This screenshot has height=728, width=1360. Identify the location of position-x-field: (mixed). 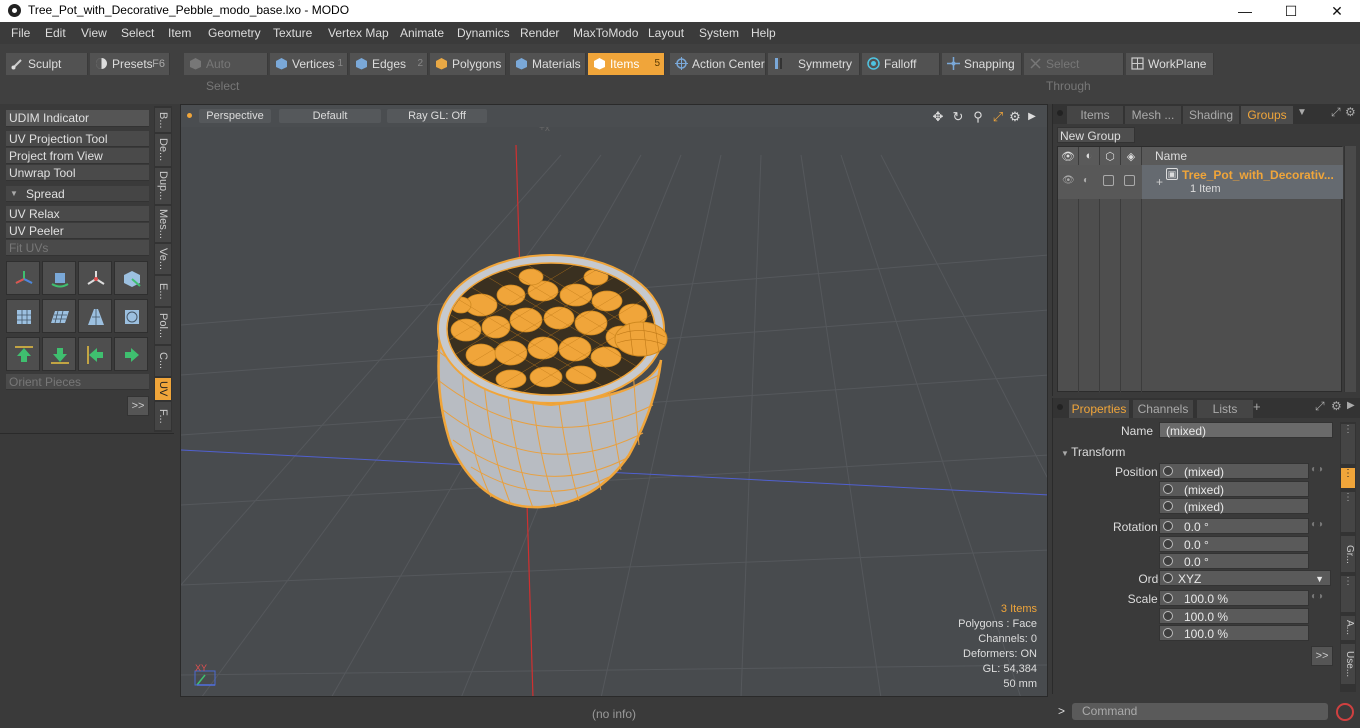
(1234, 471).